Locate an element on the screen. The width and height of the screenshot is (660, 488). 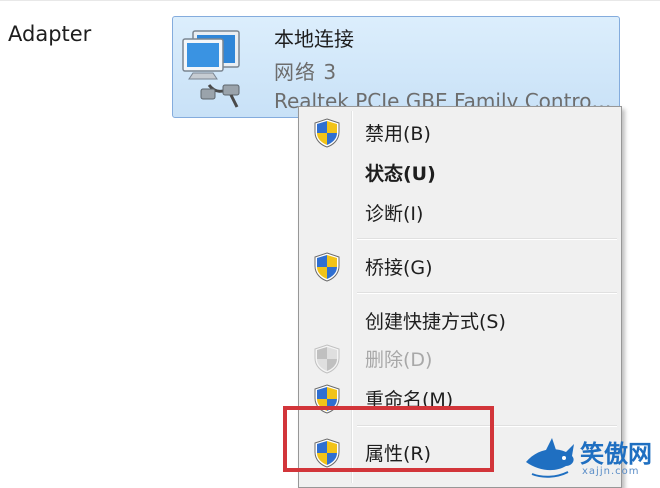
watermark: 笑傲网 xajjn.com is located at coordinates (590, 458).